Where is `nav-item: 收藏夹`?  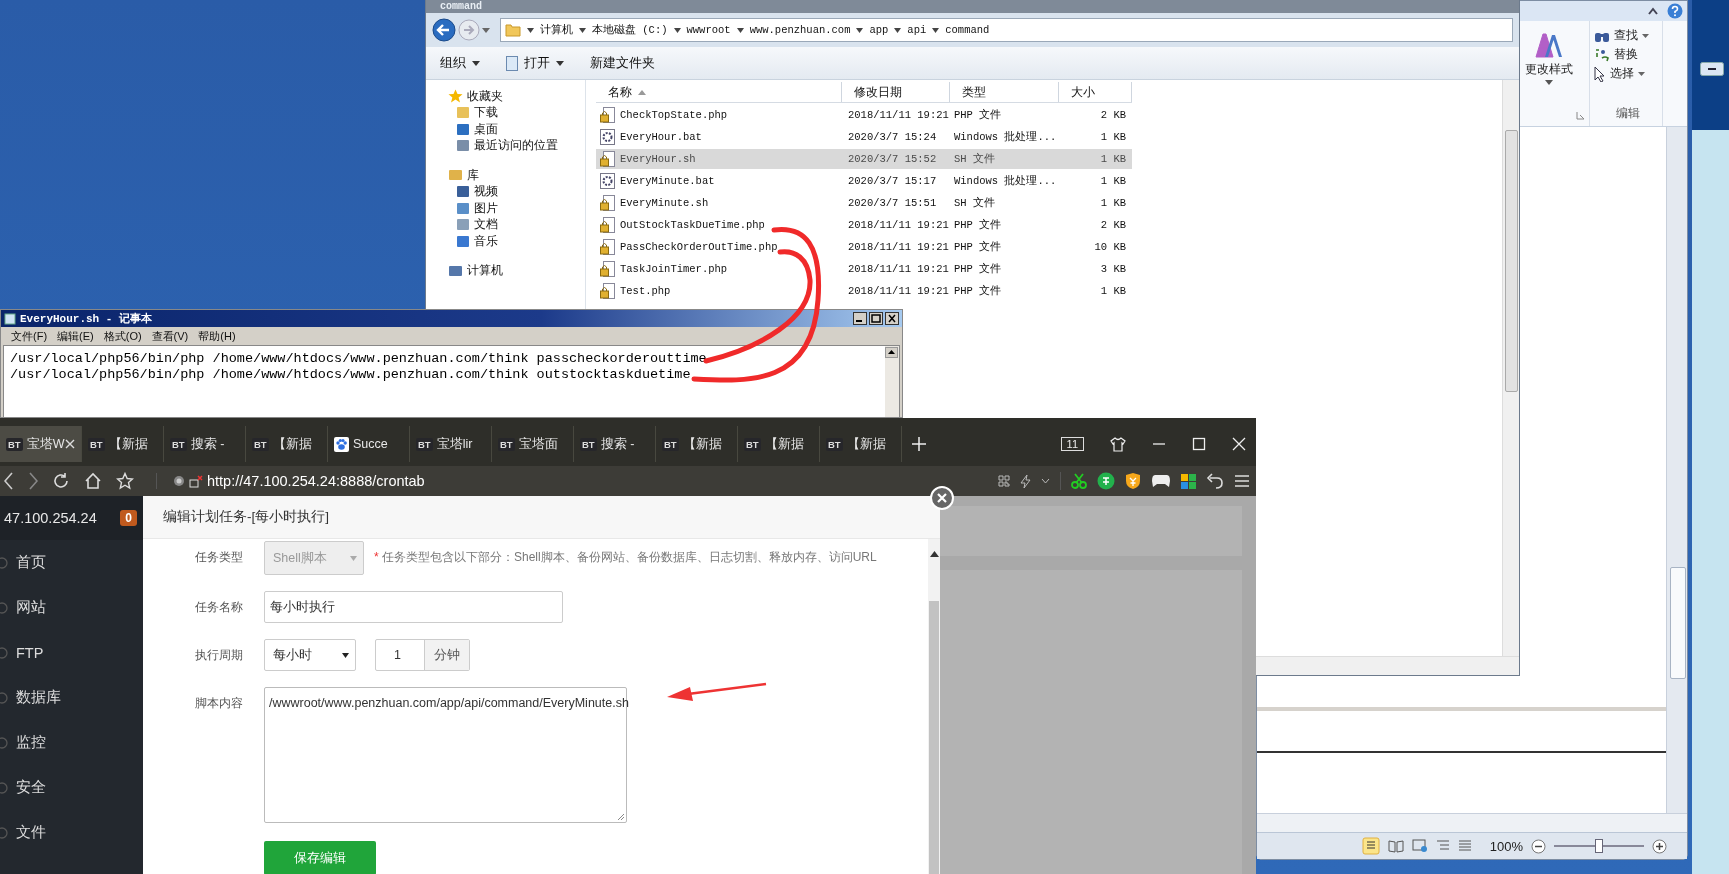 nav-item: 收藏夹 is located at coordinates (505, 96).